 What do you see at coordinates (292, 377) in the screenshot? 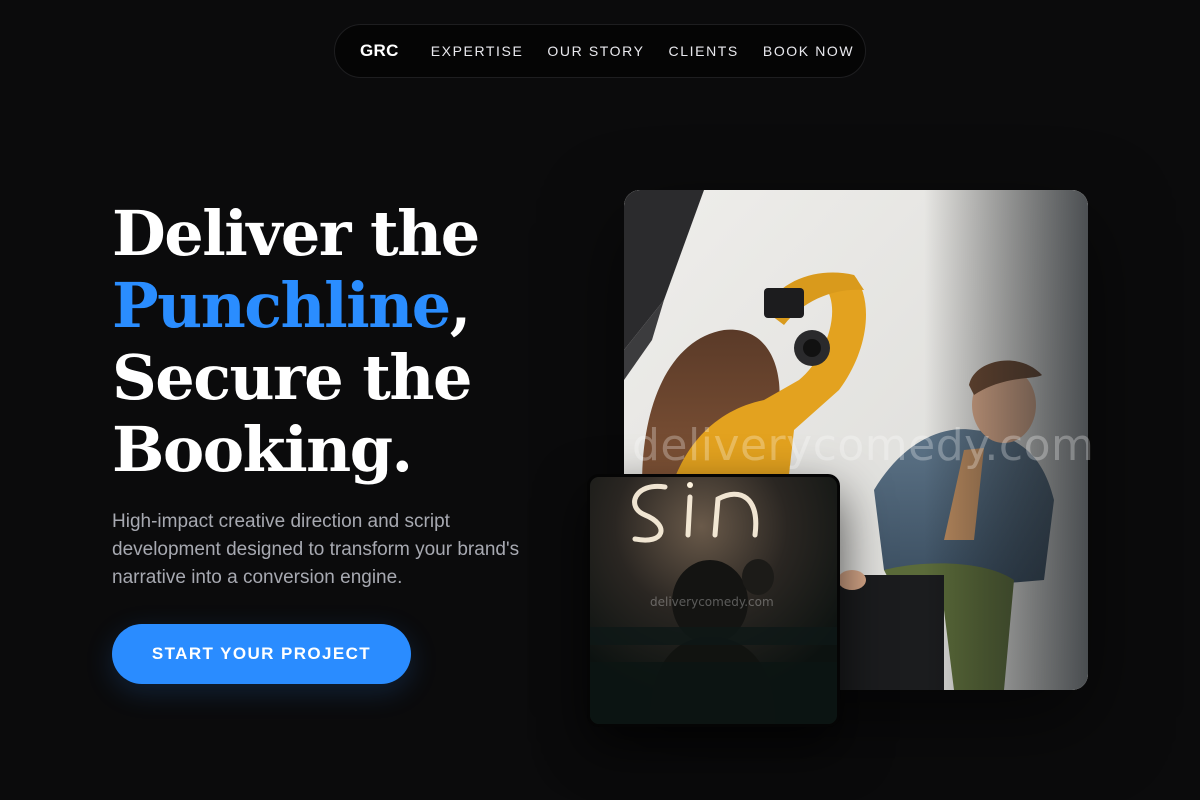
I see `headline-line-3: Secure the` at bounding box center [292, 377].